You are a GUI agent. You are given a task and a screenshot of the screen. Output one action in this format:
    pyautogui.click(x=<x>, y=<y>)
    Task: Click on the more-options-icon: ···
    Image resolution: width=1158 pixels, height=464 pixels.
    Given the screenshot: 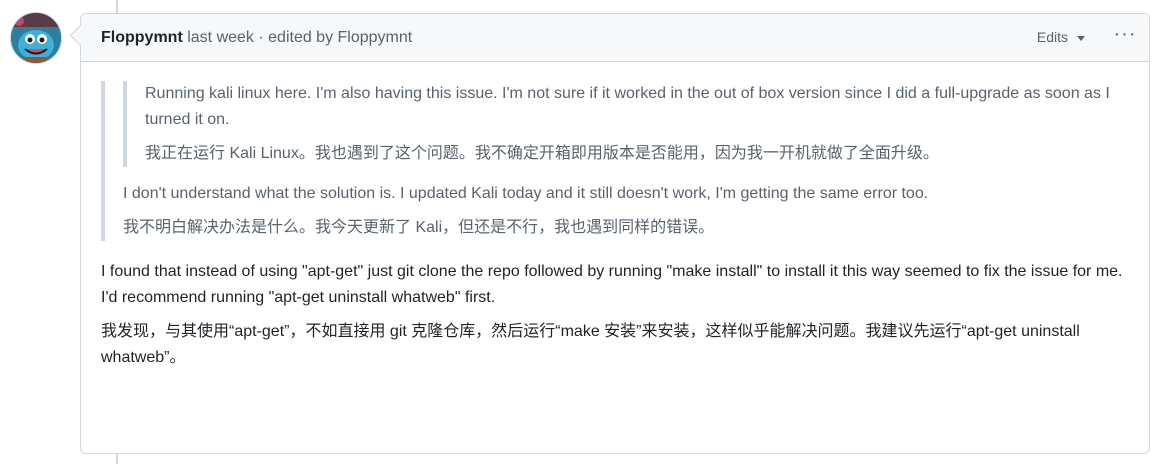 What is the action you would take?
    pyautogui.click(x=1125, y=37)
    